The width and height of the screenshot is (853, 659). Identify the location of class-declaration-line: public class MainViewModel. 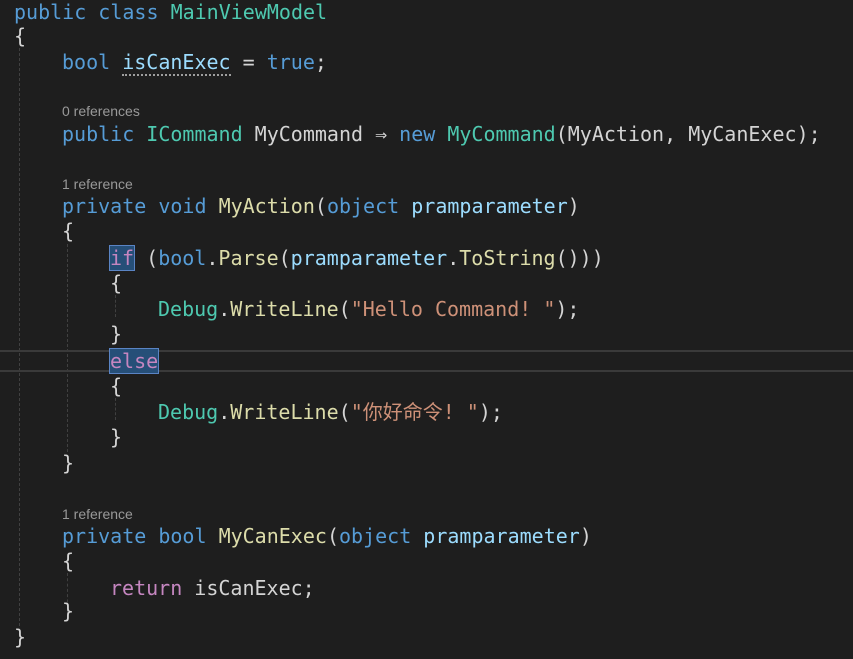
(170, 12).